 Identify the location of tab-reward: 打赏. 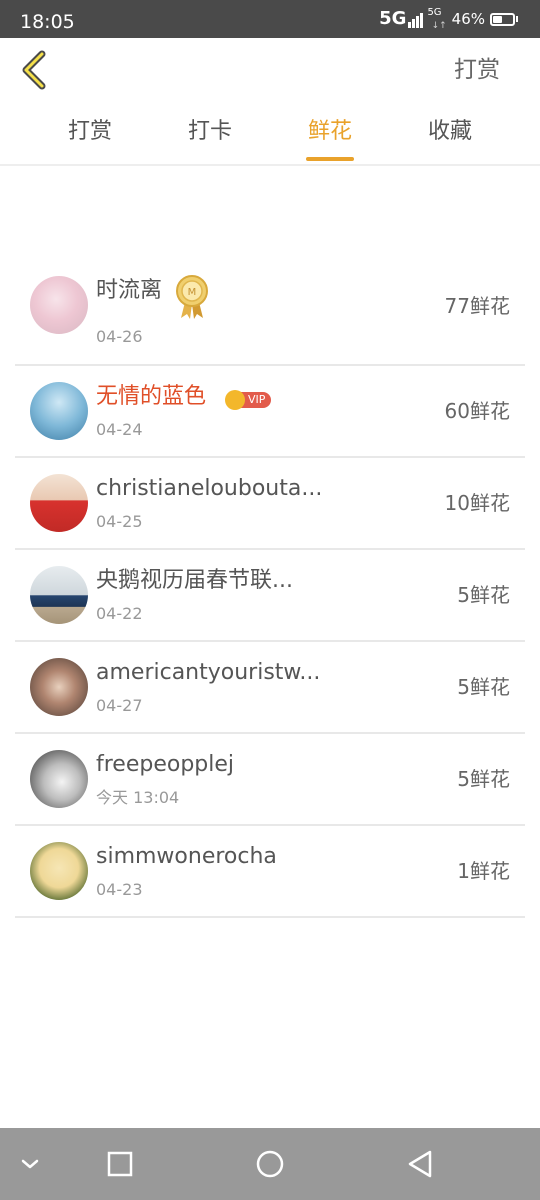
(90, 132).